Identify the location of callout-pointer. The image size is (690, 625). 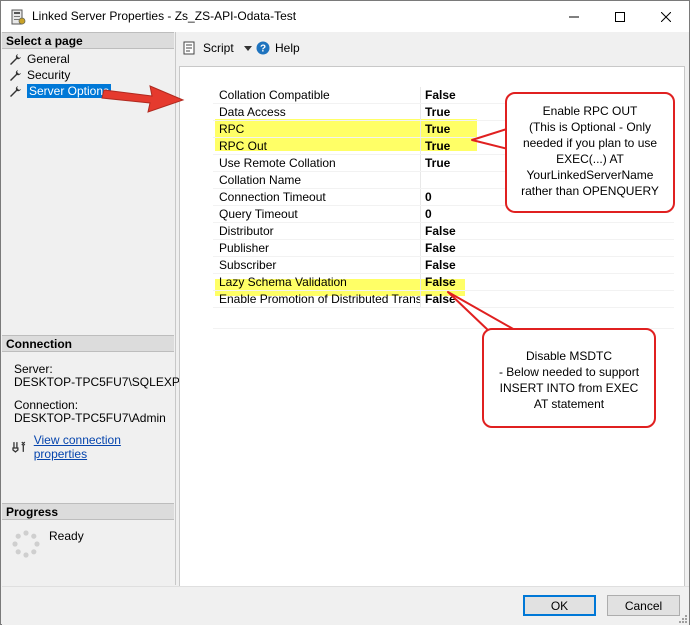
(481, 312).